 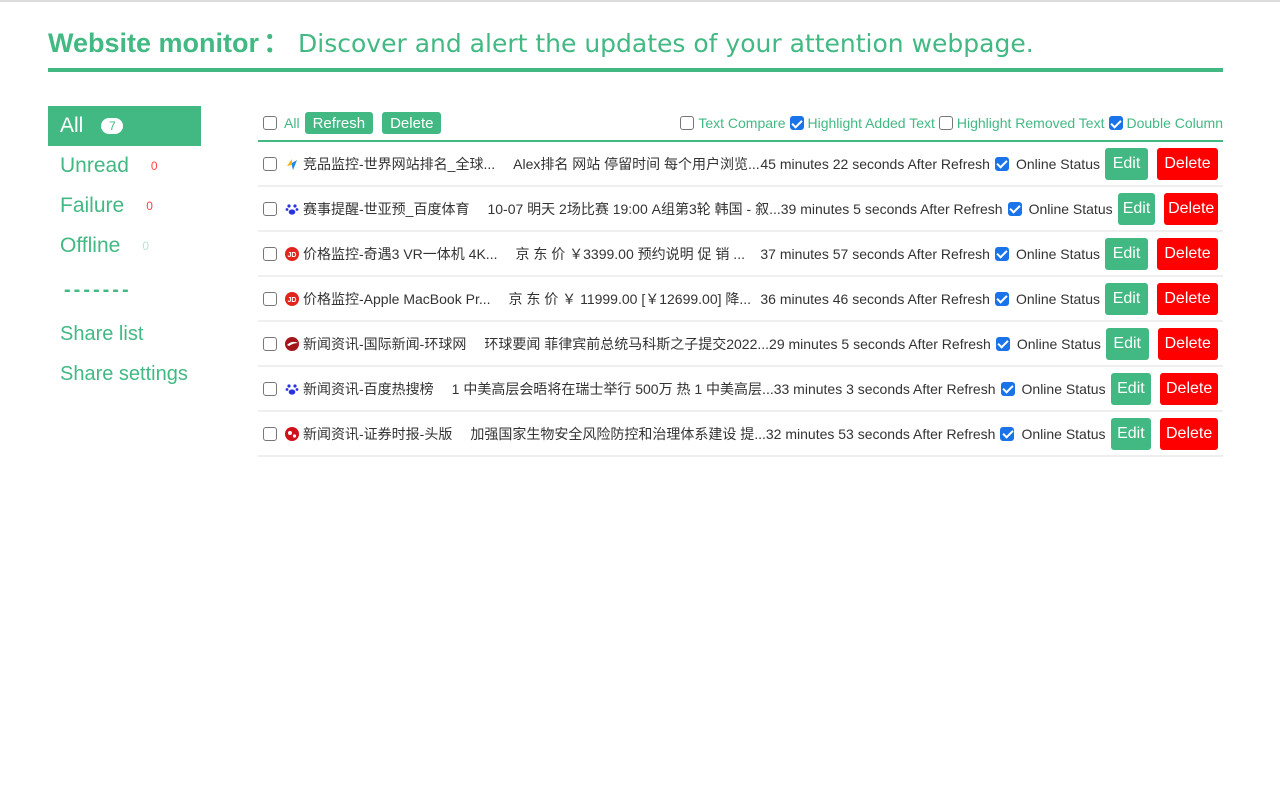 I want to click on share-settings-link: Share settings, so click(x=124, y=374).